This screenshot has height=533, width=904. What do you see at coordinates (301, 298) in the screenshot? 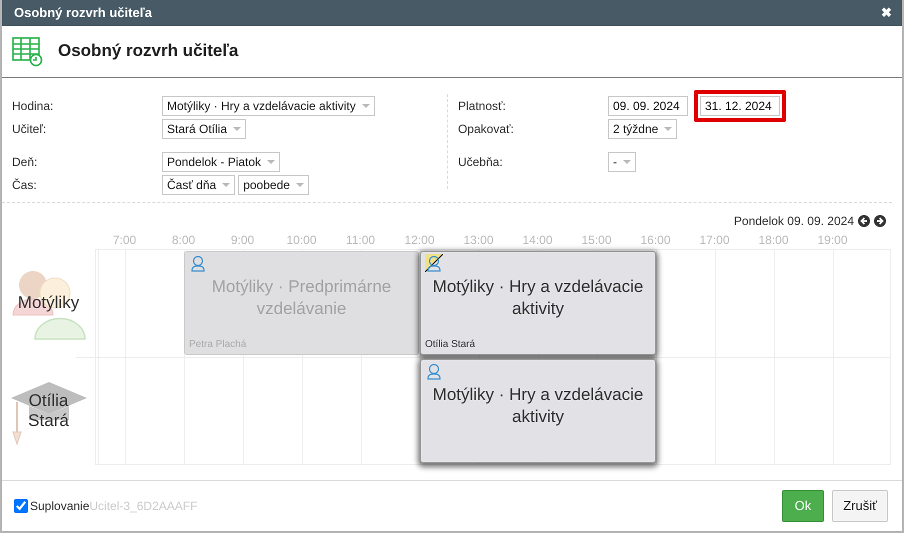
I see `lesson-title: Motýliky · Predprimárne vzdelávanie` at bounding box center [301, 298].